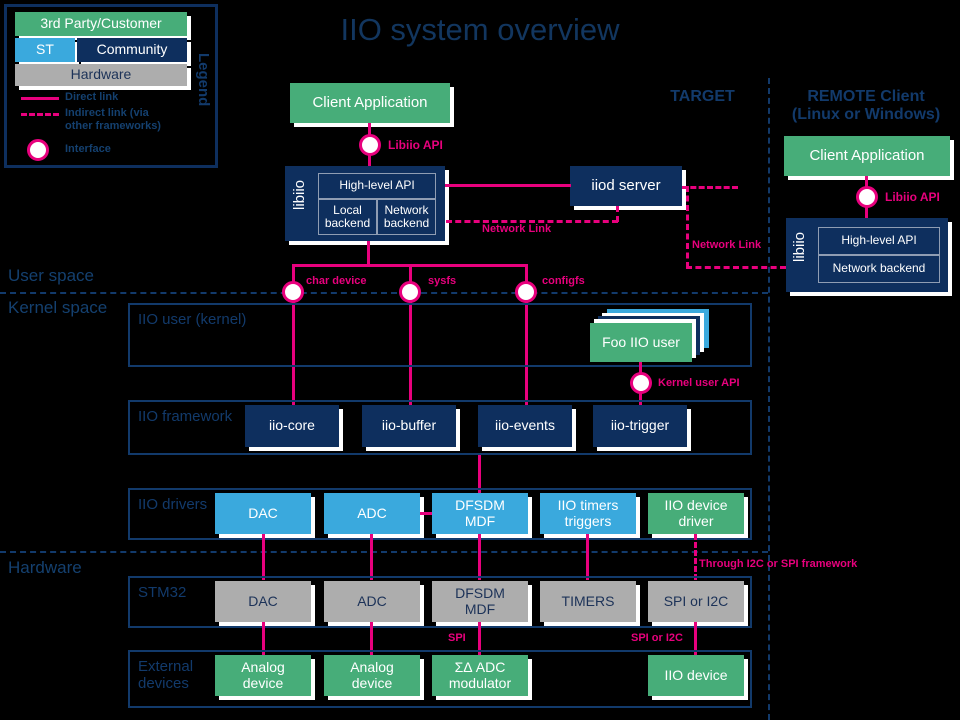 Image resolution: width=960 pixels, height=720 pixels. What do you see at coordinates (113, 119) in the screenshot?
I see `legend-indirect-link-label: Indirect link (via other frameworks)` at bounding box center [113, 119].